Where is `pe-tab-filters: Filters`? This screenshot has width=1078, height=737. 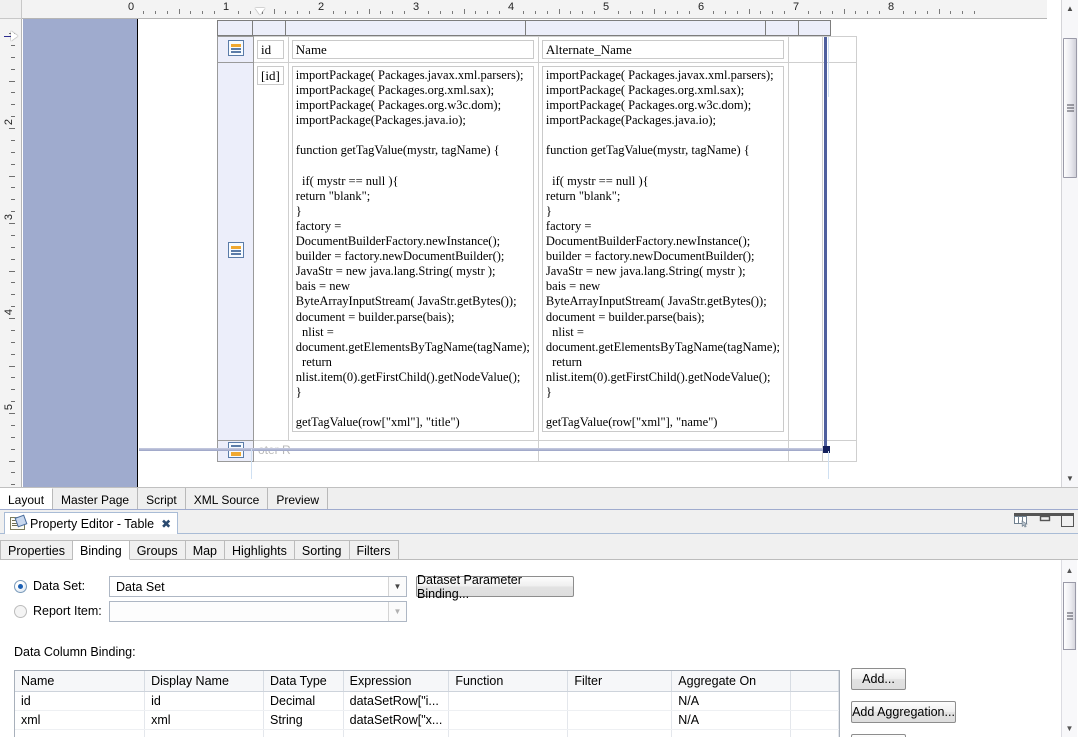 pe-tab-filters: Filters is located at coordinates (374, 550).